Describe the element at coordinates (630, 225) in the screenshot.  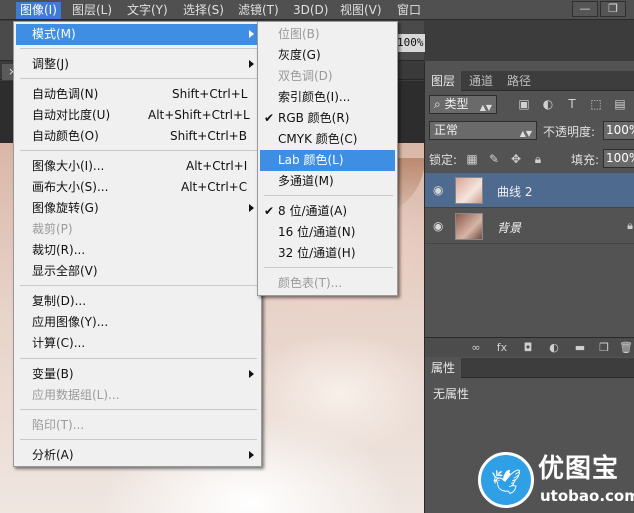
I see `lock-icon: 🔒︎` at that location.